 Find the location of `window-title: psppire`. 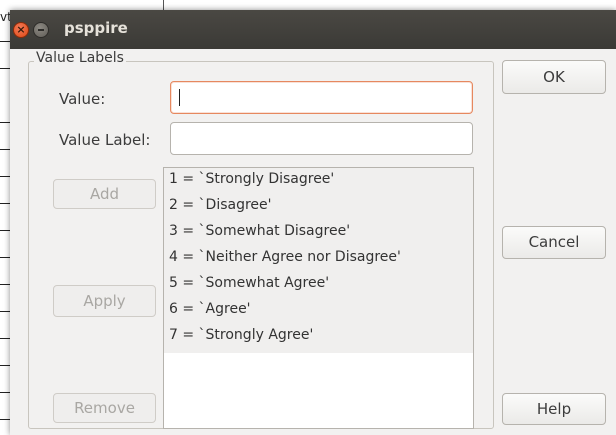

window-title: psppire is located at coordinates (96, 28).